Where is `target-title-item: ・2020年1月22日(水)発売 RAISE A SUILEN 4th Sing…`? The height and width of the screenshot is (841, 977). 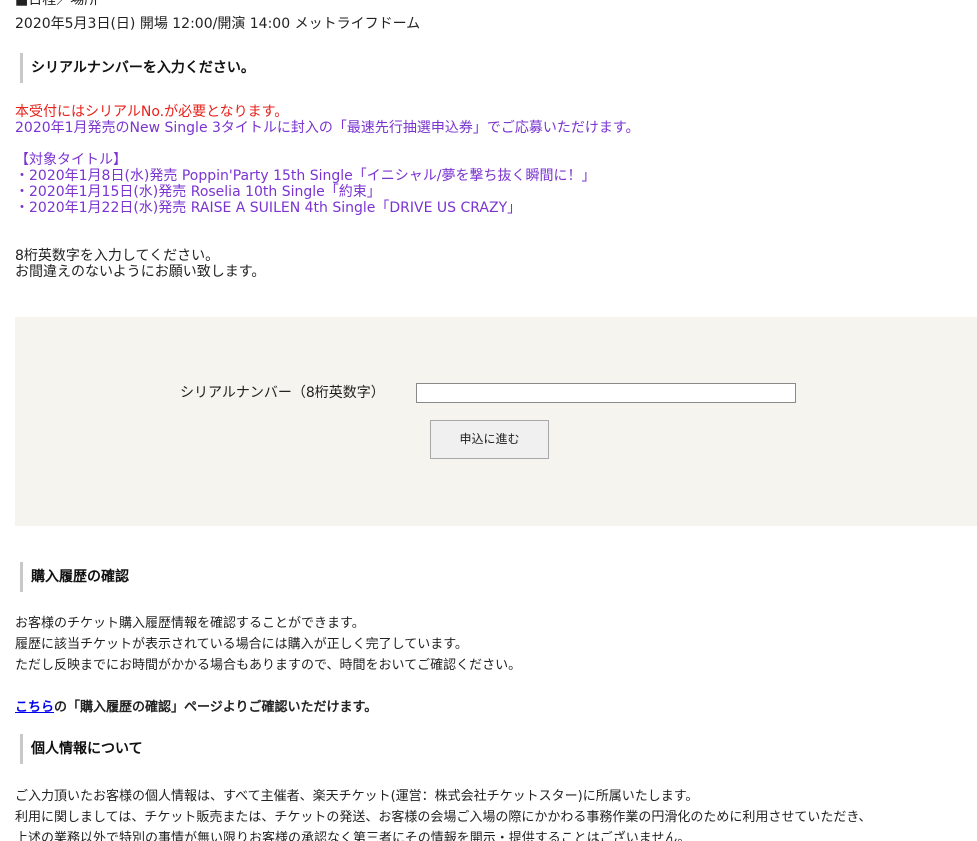 target-title-item: ・2020年1月22日(水)発売 RAISE A SUILEN 4th Sing… is located at coordinates (268, 208).